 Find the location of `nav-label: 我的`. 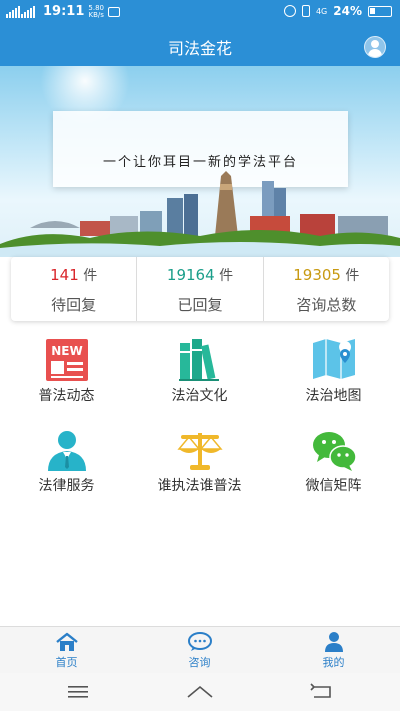

nav-label: 我的 is located at coordinates (333, 662).